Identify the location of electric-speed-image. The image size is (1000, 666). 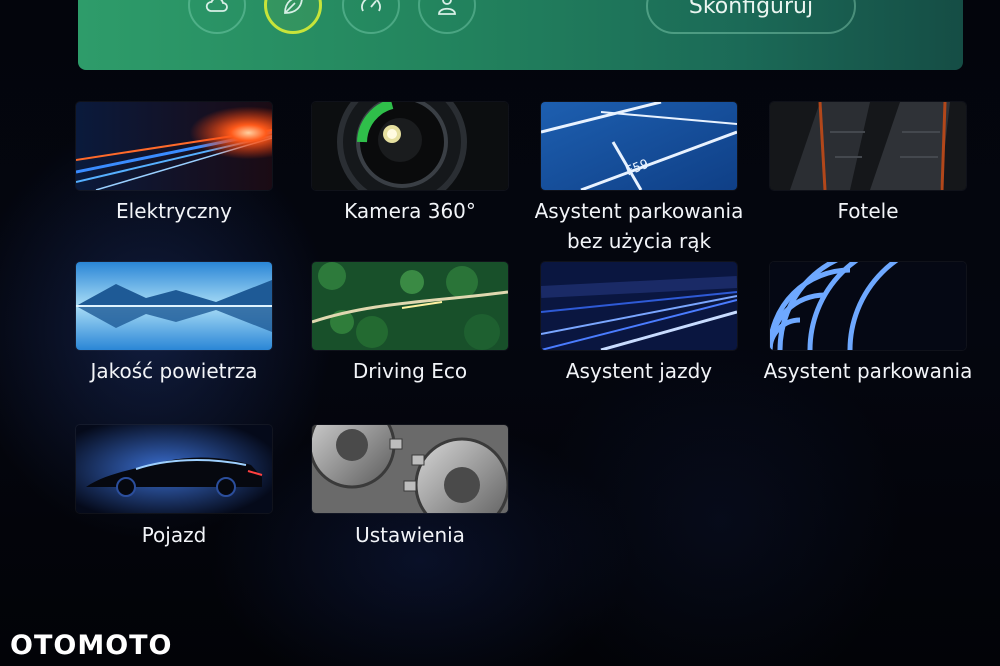
(174, 146).